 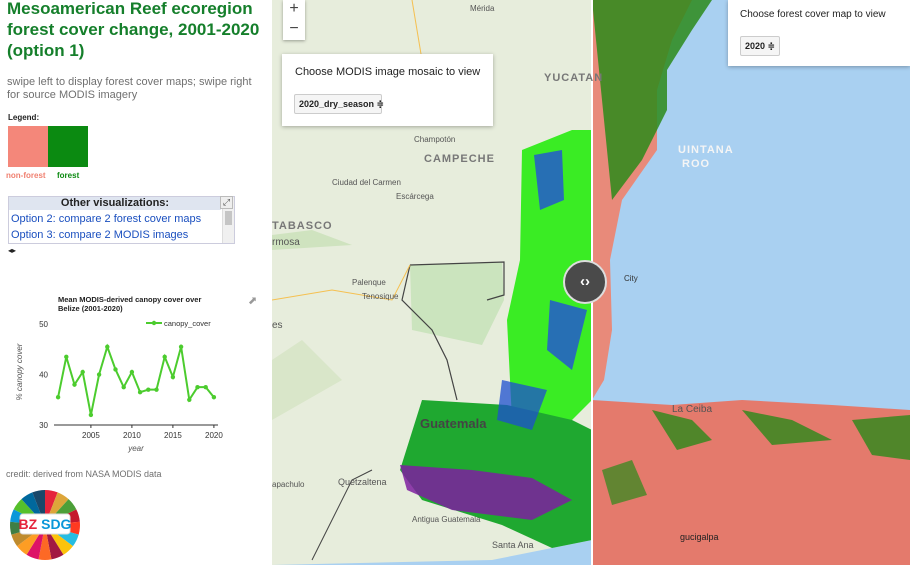 I want to click on map-label-belize-city: City, so click(x=631, y=278).